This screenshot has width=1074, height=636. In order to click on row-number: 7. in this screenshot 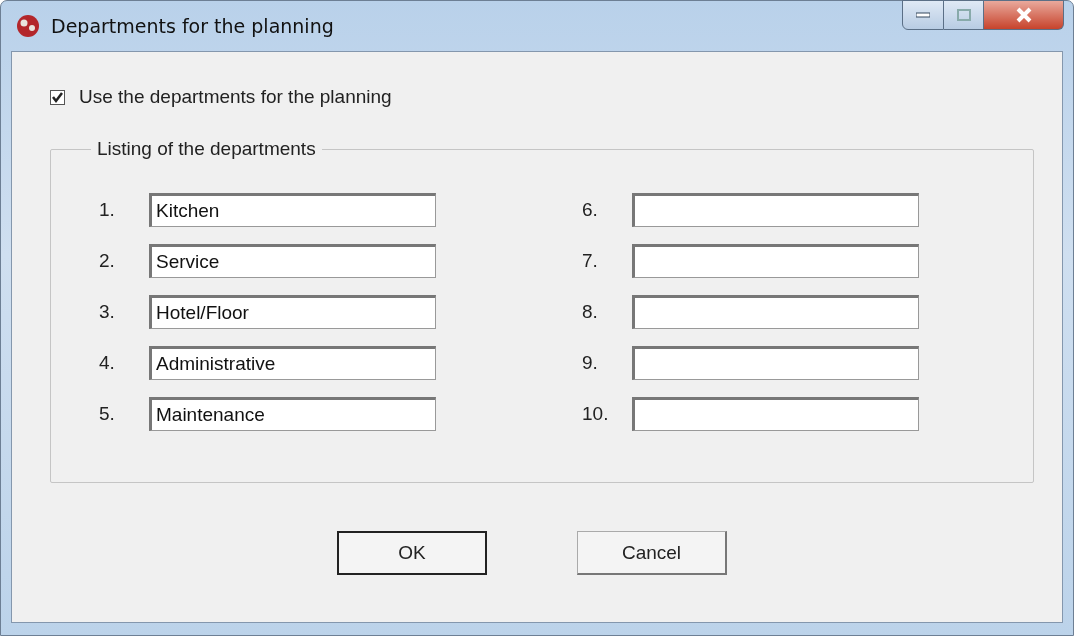, I will do `click(590, 260)`.